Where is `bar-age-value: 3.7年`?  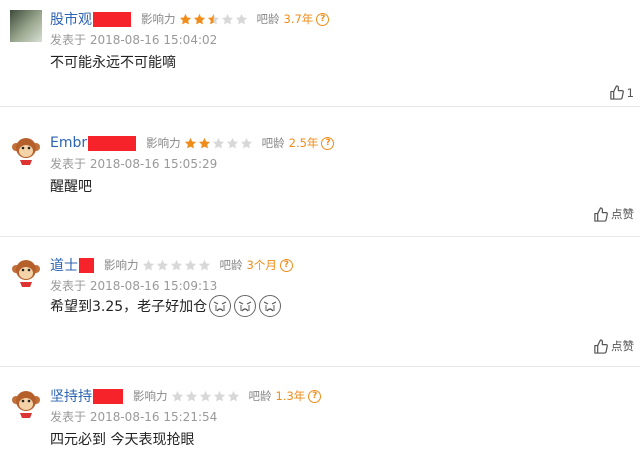 bar-age-value: 3.7年 is located at coordinates (298, 19).